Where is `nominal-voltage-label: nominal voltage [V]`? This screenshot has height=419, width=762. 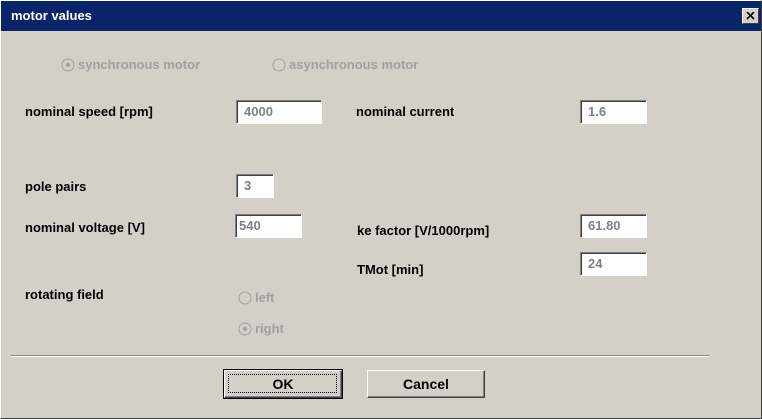 nominal-voltage-label: nominal voltage [V] is located at coordinates (85, 227).